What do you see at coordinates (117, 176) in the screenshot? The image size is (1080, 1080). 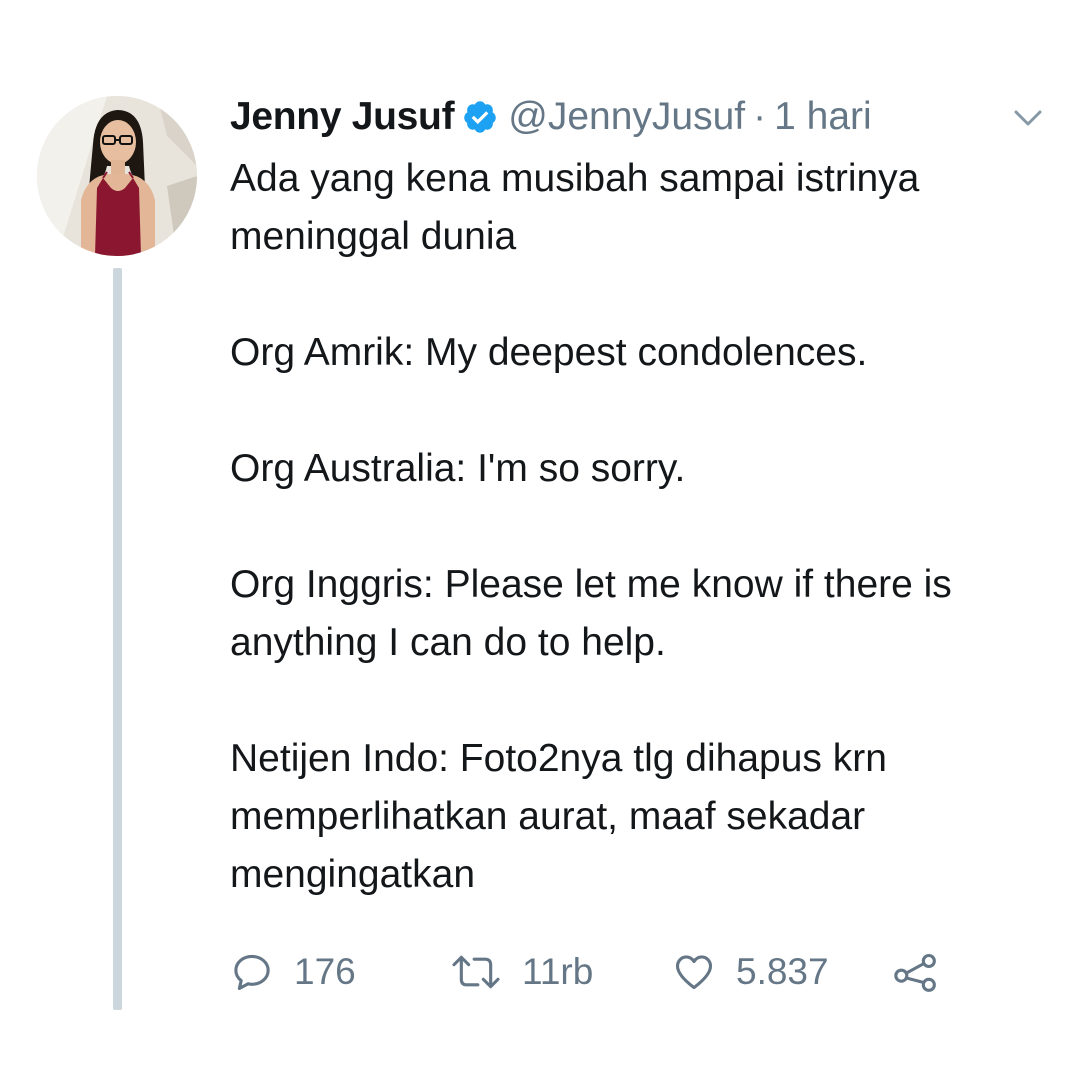 I see `avatar` at bounding box center [117, 176].